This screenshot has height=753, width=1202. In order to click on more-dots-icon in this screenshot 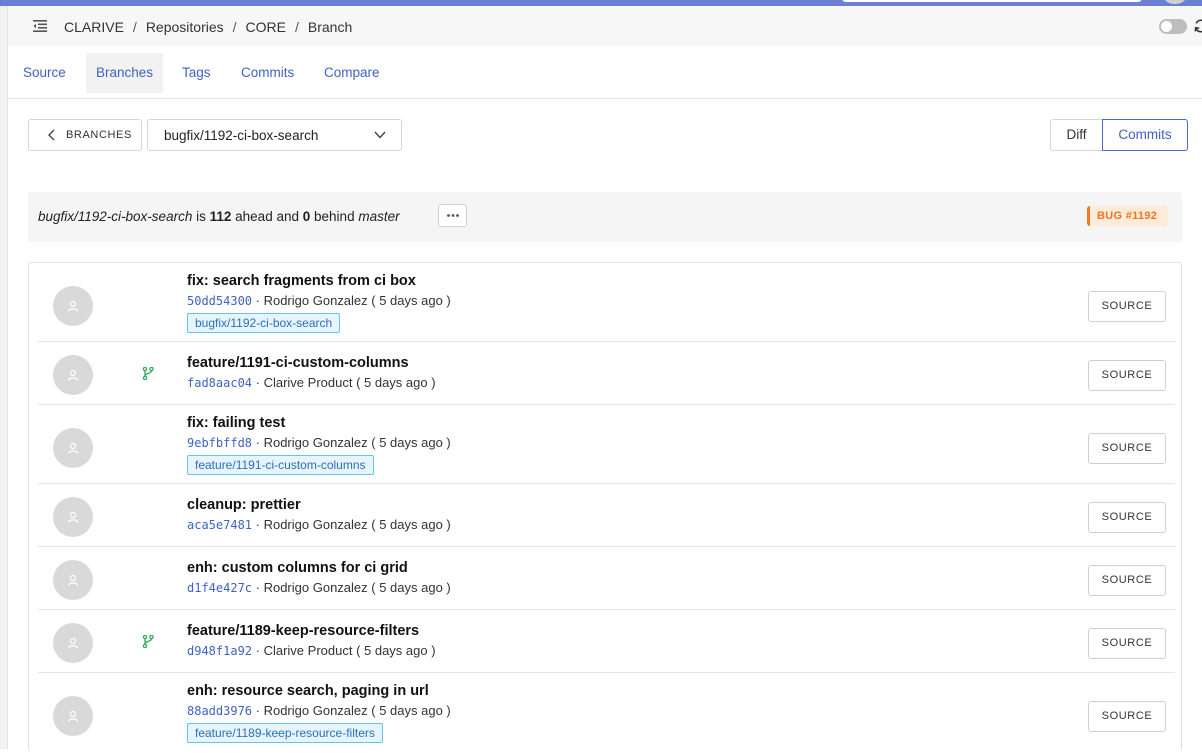, I will do `click(453, 215)`.